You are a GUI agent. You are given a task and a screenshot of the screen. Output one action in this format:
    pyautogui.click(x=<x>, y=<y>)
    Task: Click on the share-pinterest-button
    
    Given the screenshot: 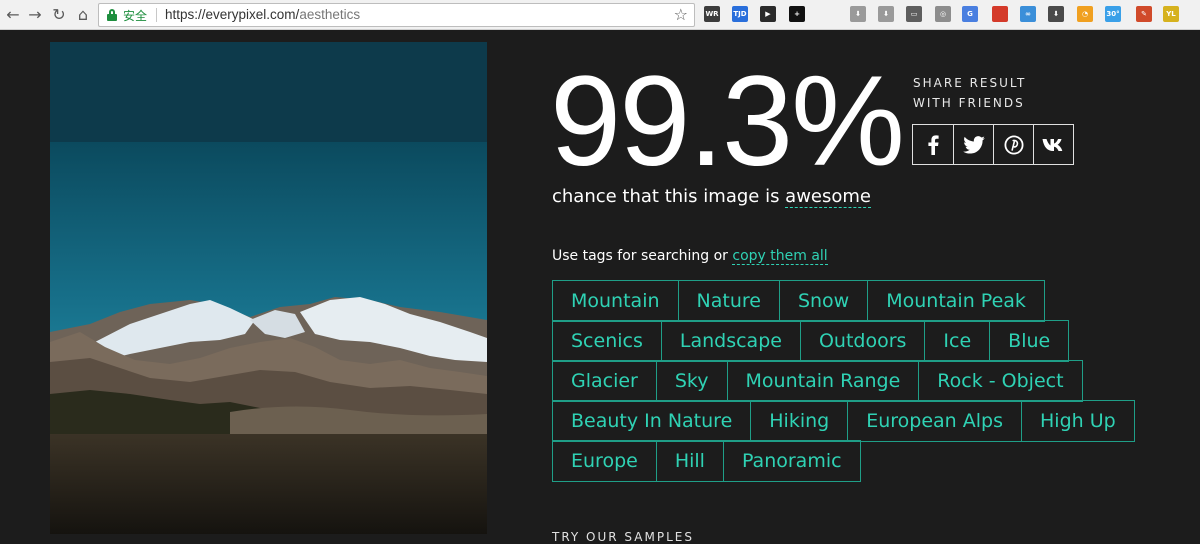 What is the action you would take?
    pyautogui.click(x=1013, y=144)
    